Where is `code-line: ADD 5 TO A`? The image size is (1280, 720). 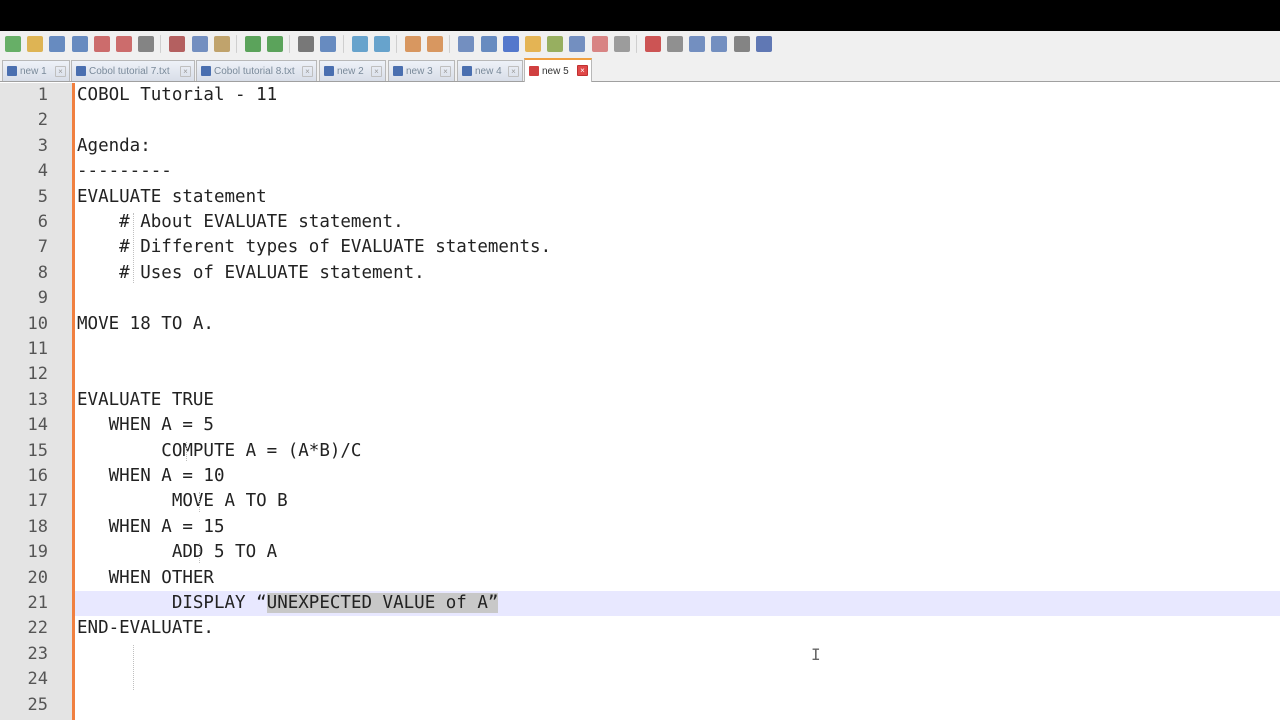 code-line: ADD 5 TO A is located at coordinates (177, 552).